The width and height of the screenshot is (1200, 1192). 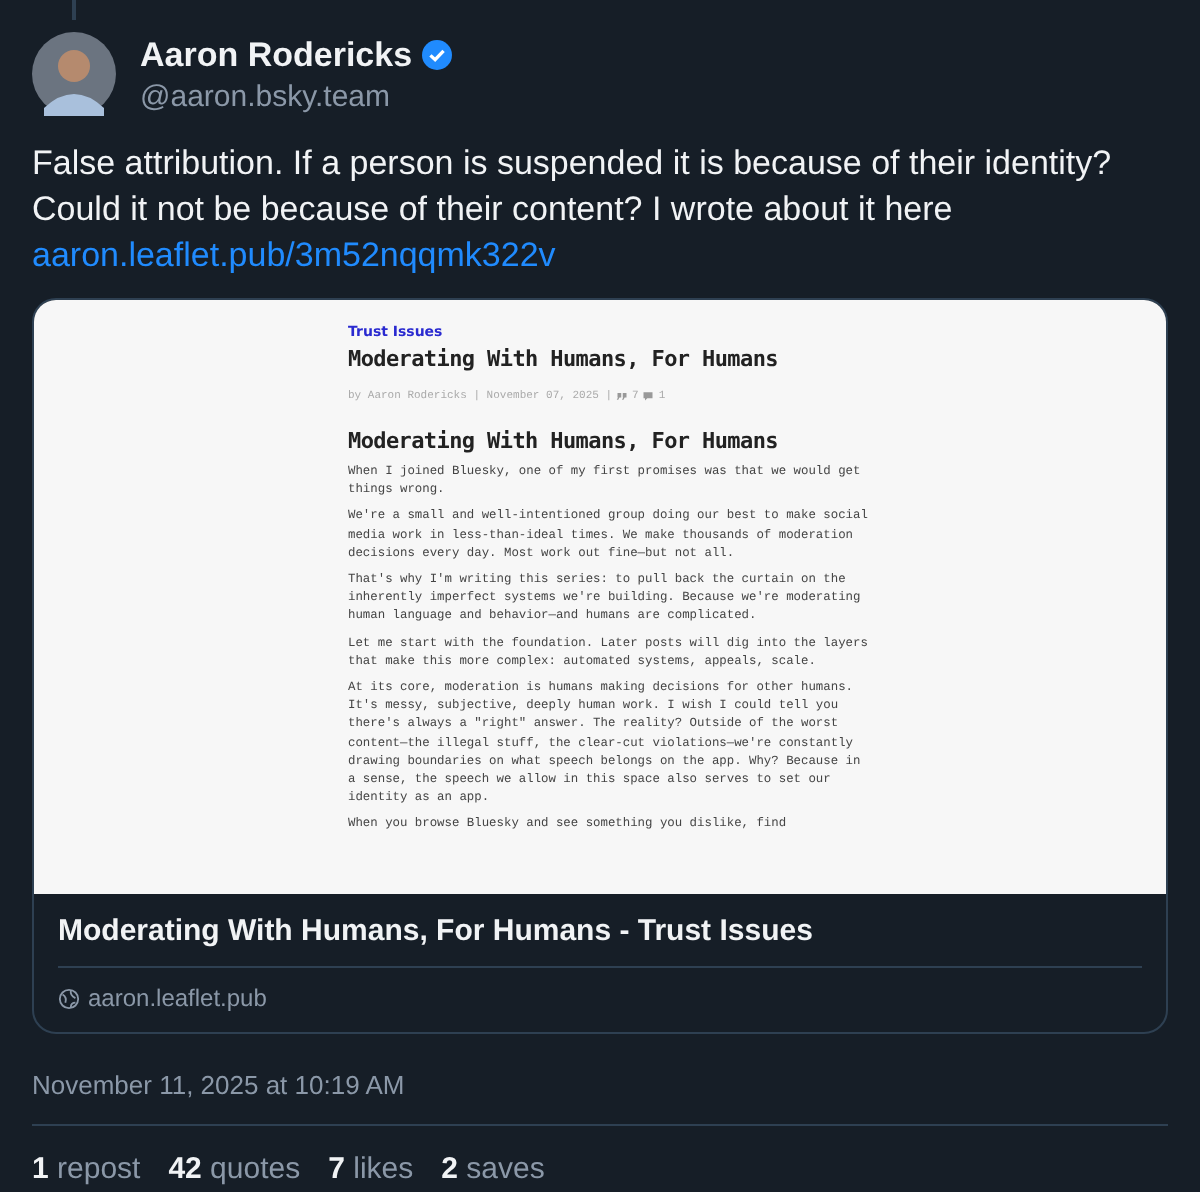 What do you see at coordinates (564, 441) in the screenshot?
I see `article-heading: Moderating With Humans, For Humans` at bounding box center [564, 441].